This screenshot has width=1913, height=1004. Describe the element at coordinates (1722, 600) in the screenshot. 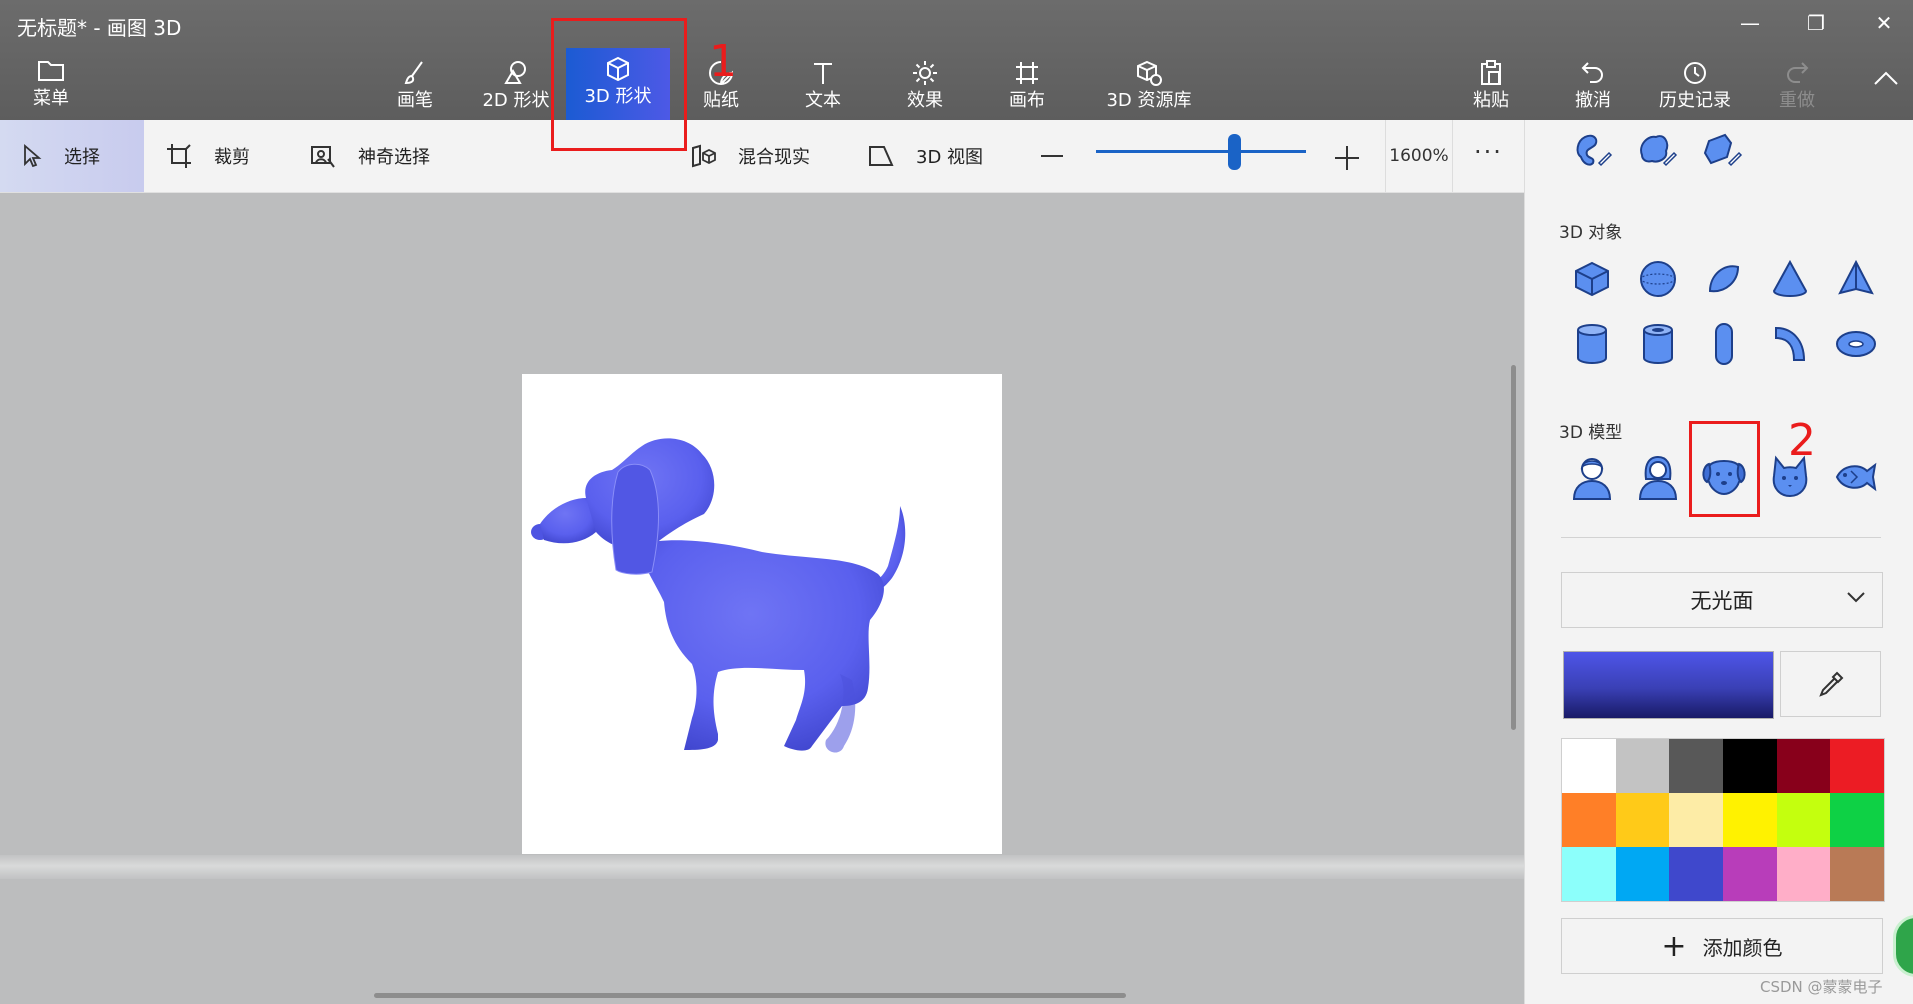

I see `finish-dropdown: 无光面` at that location.